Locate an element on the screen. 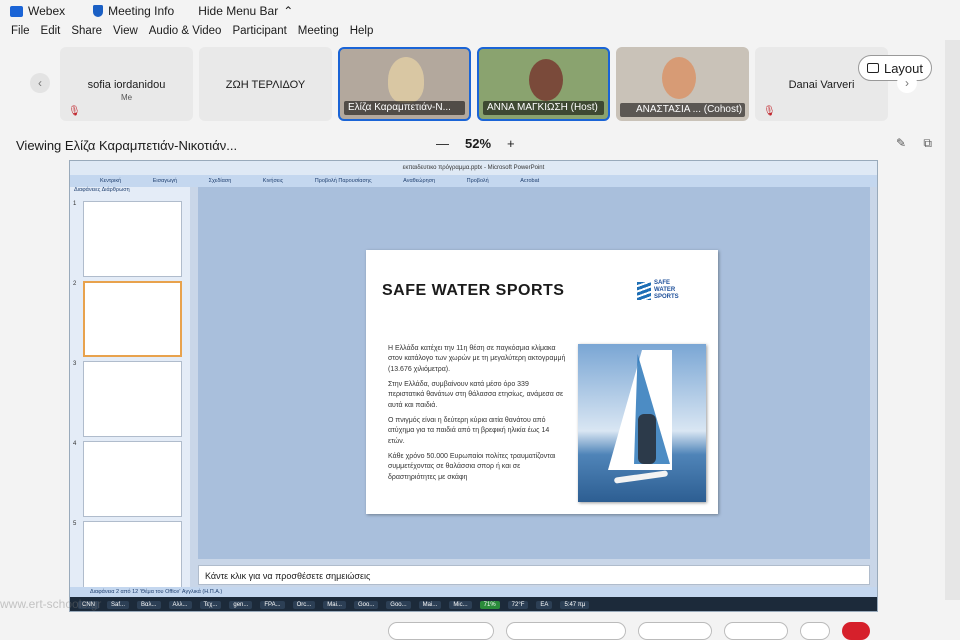  webex-logo-icon is located at coordinates (16, 11).